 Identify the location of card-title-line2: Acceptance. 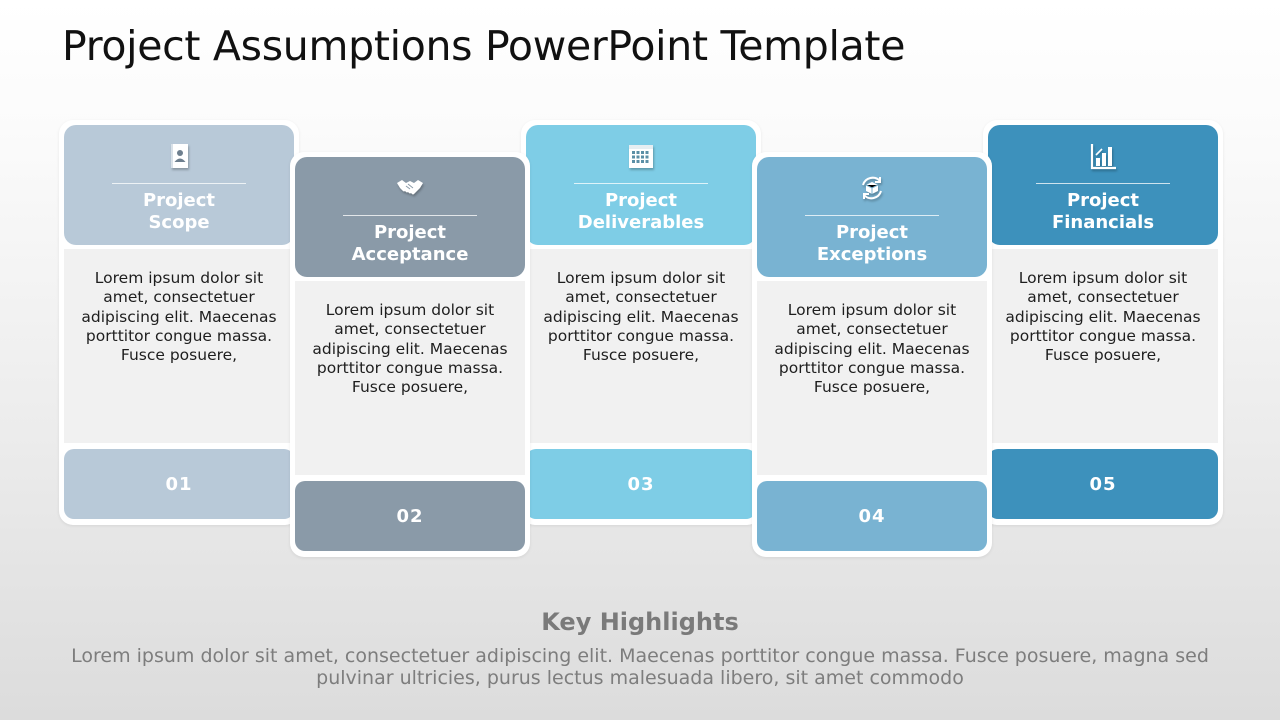
(410, 254).